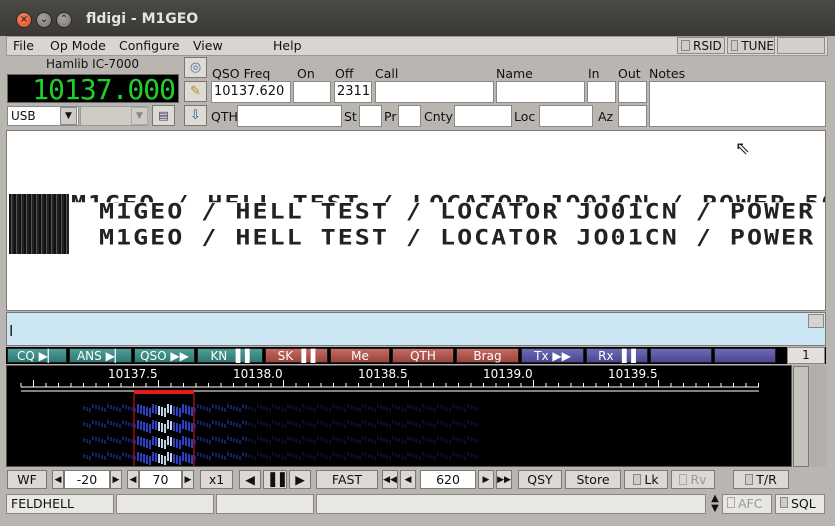  I want to click on macro-button-7: QTH, so click(423, 355).